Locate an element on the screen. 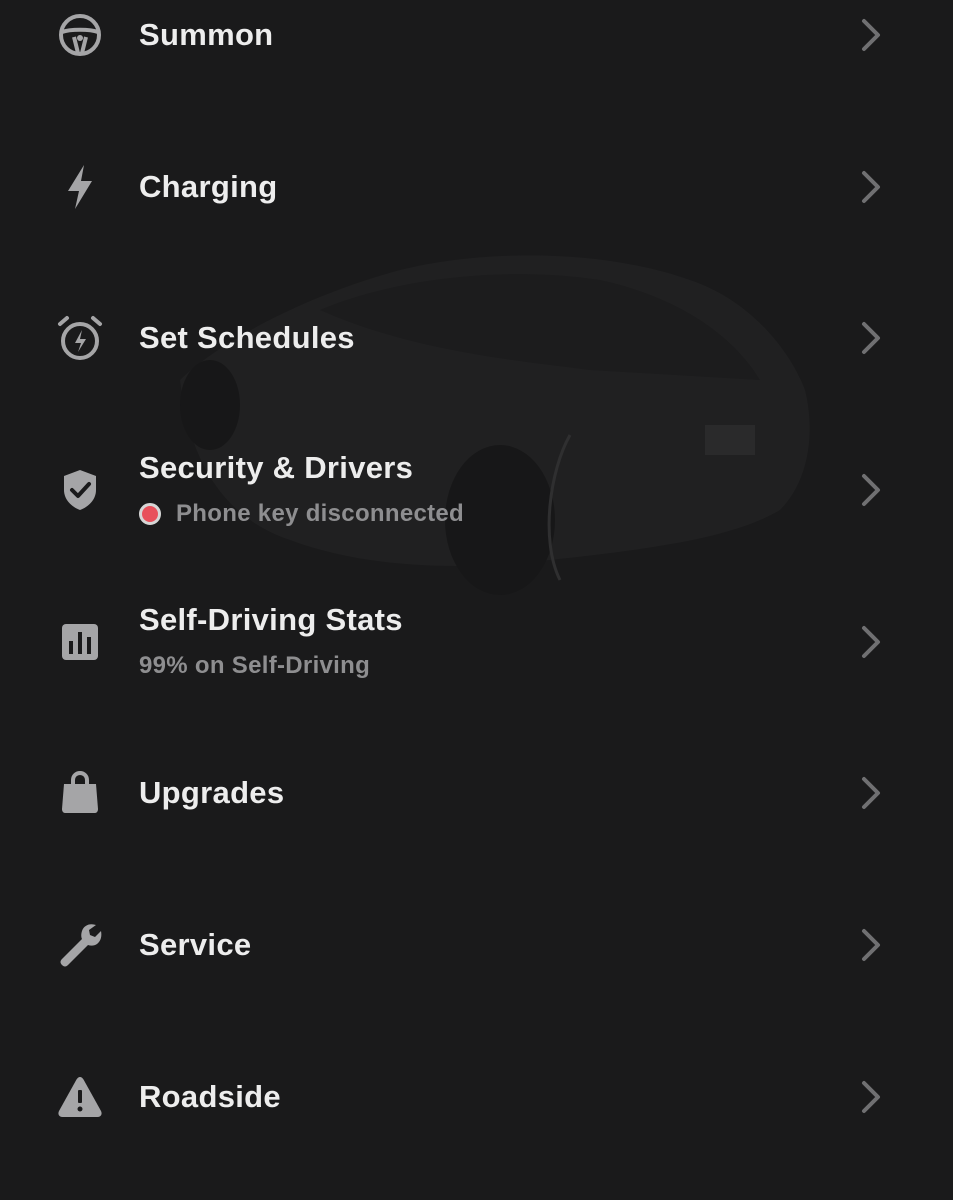  shopping-bag-icon is located at coordinates (80, 793).